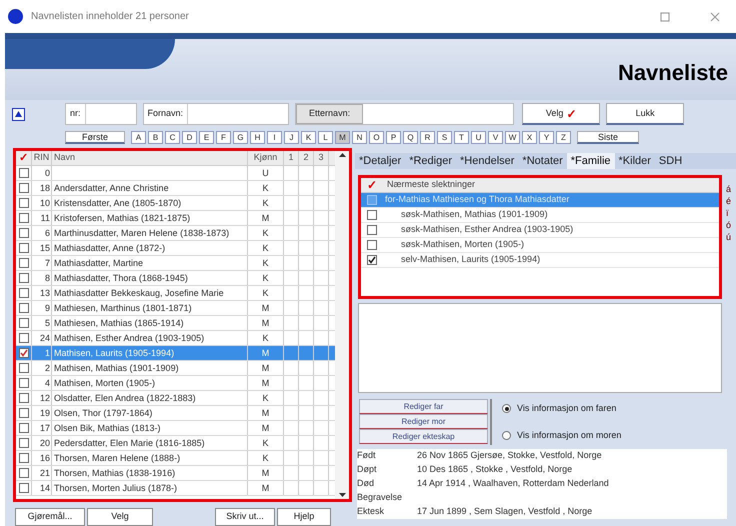 The height and width of the screenshot is (526, 736). What do you see at coordinates (430, 161) in the screenshot?
I see `tab: *Rediger` at bounding box center [430, 161].